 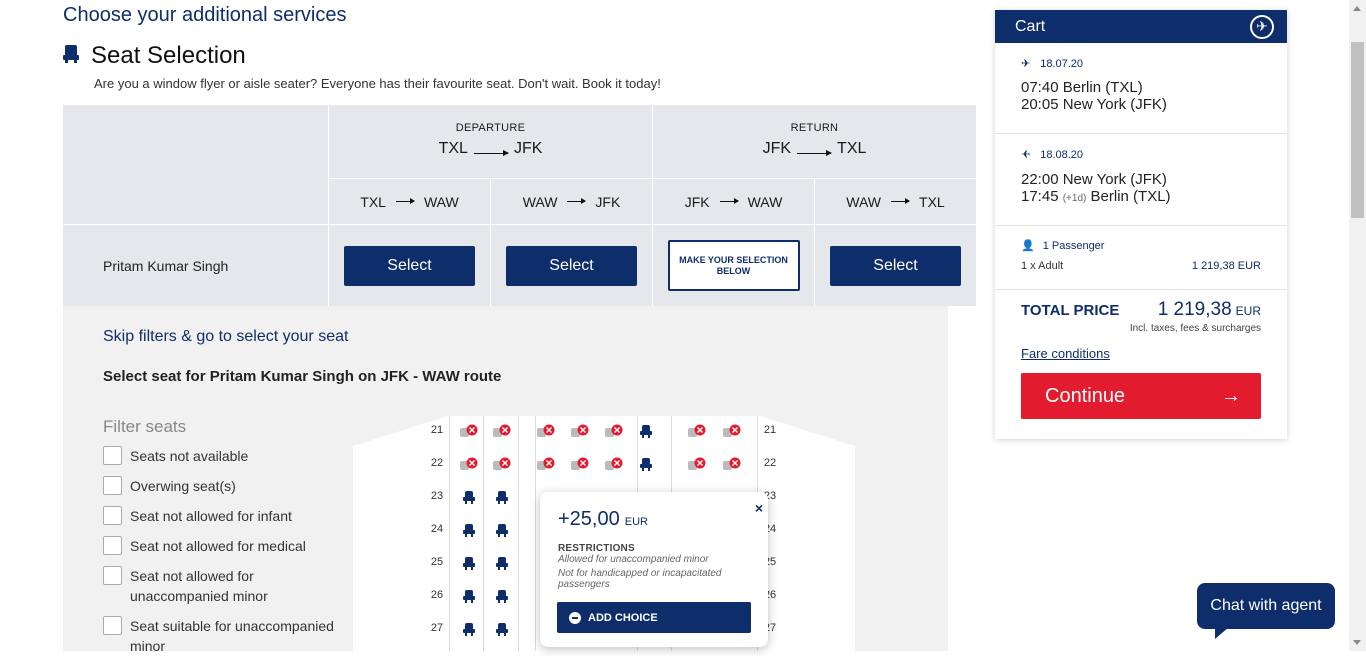 What do you see at coordinates (1062, 154) in the screenshot?
I see `inbound-date: 18.08.20` at bounding box center [1062, 154].